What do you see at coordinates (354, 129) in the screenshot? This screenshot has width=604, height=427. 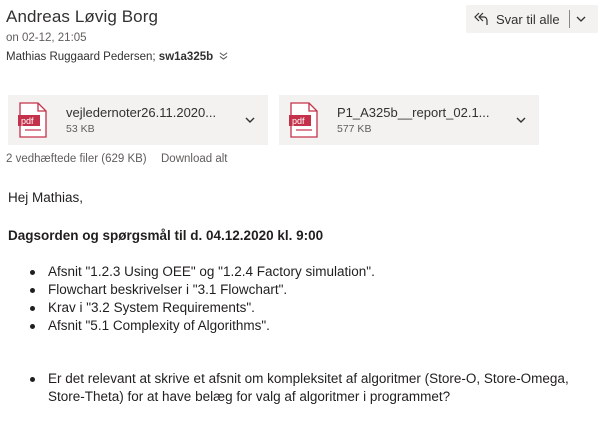 I see `attachment-size: 577 KB` at bounding box center [354, 129].